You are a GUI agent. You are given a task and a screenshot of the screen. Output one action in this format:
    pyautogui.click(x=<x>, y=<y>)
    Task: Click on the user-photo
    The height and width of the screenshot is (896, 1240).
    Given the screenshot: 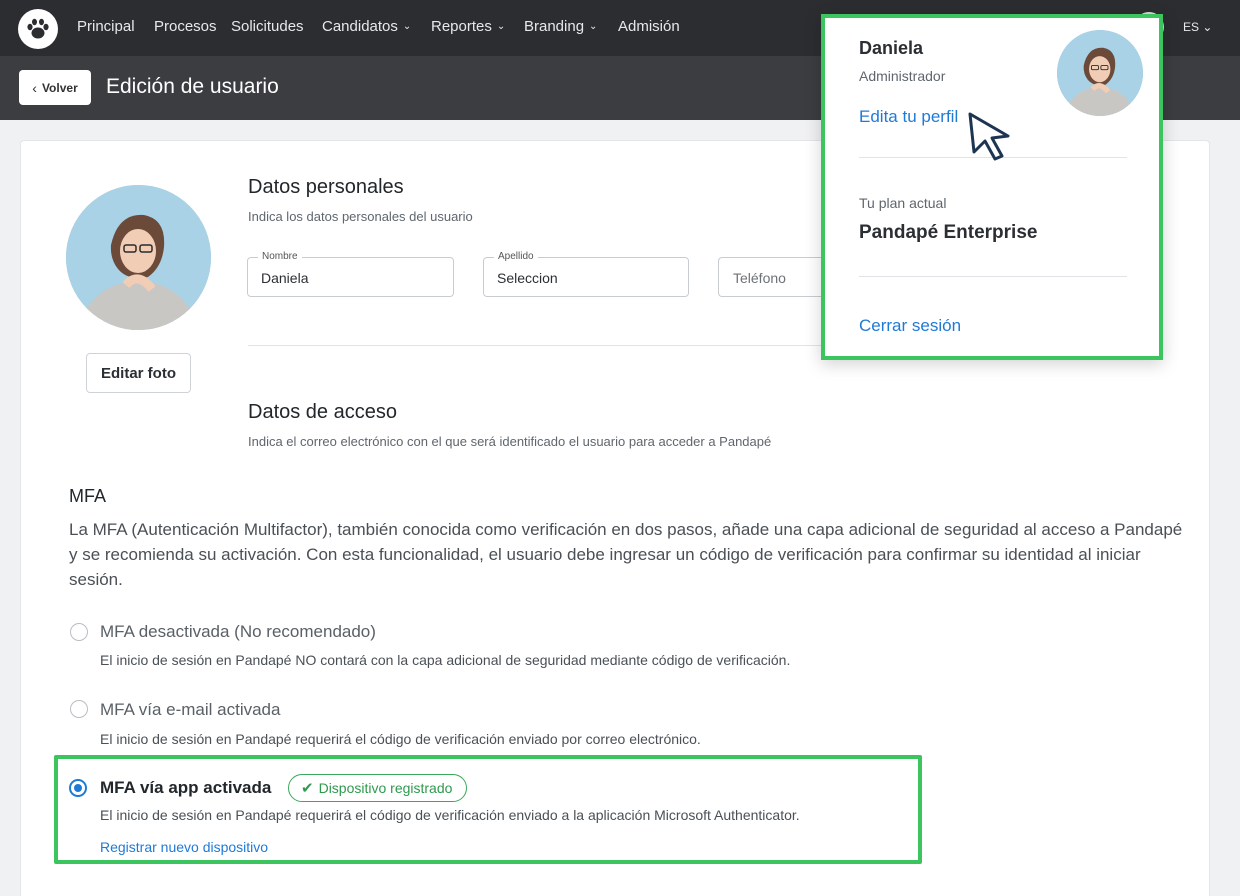 What is the action you would take?
    pyautogui.click(x=138, y=257)
    